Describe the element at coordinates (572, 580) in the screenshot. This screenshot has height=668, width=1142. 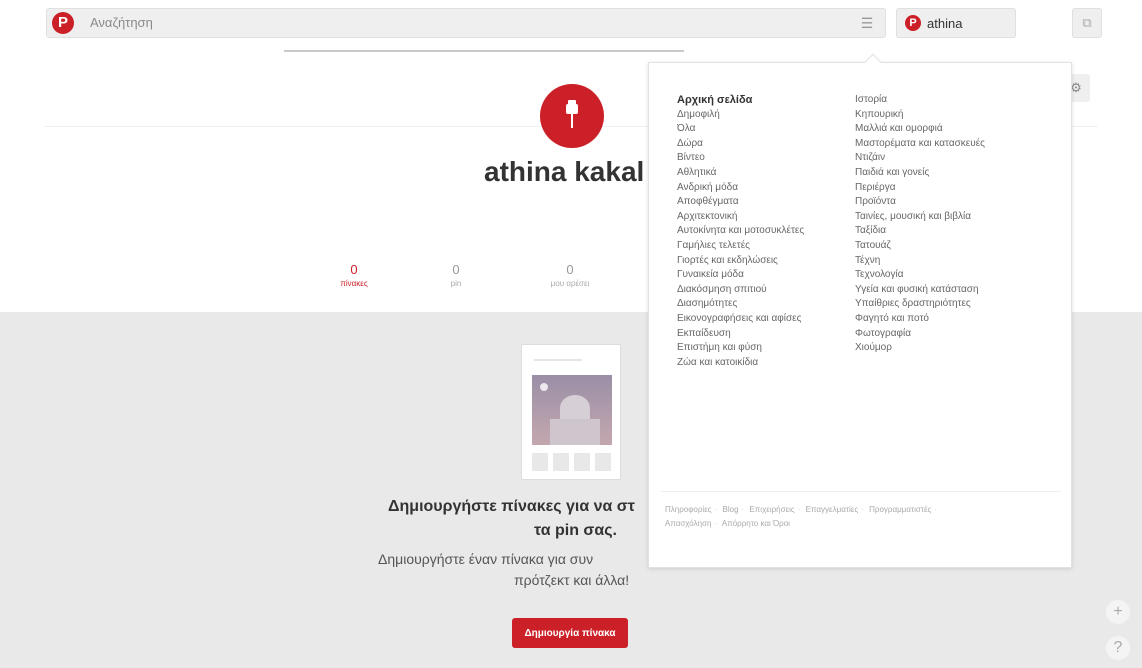
I see `cta-subtitle-line2: πρότζεκτ και άλλα!` at that location.